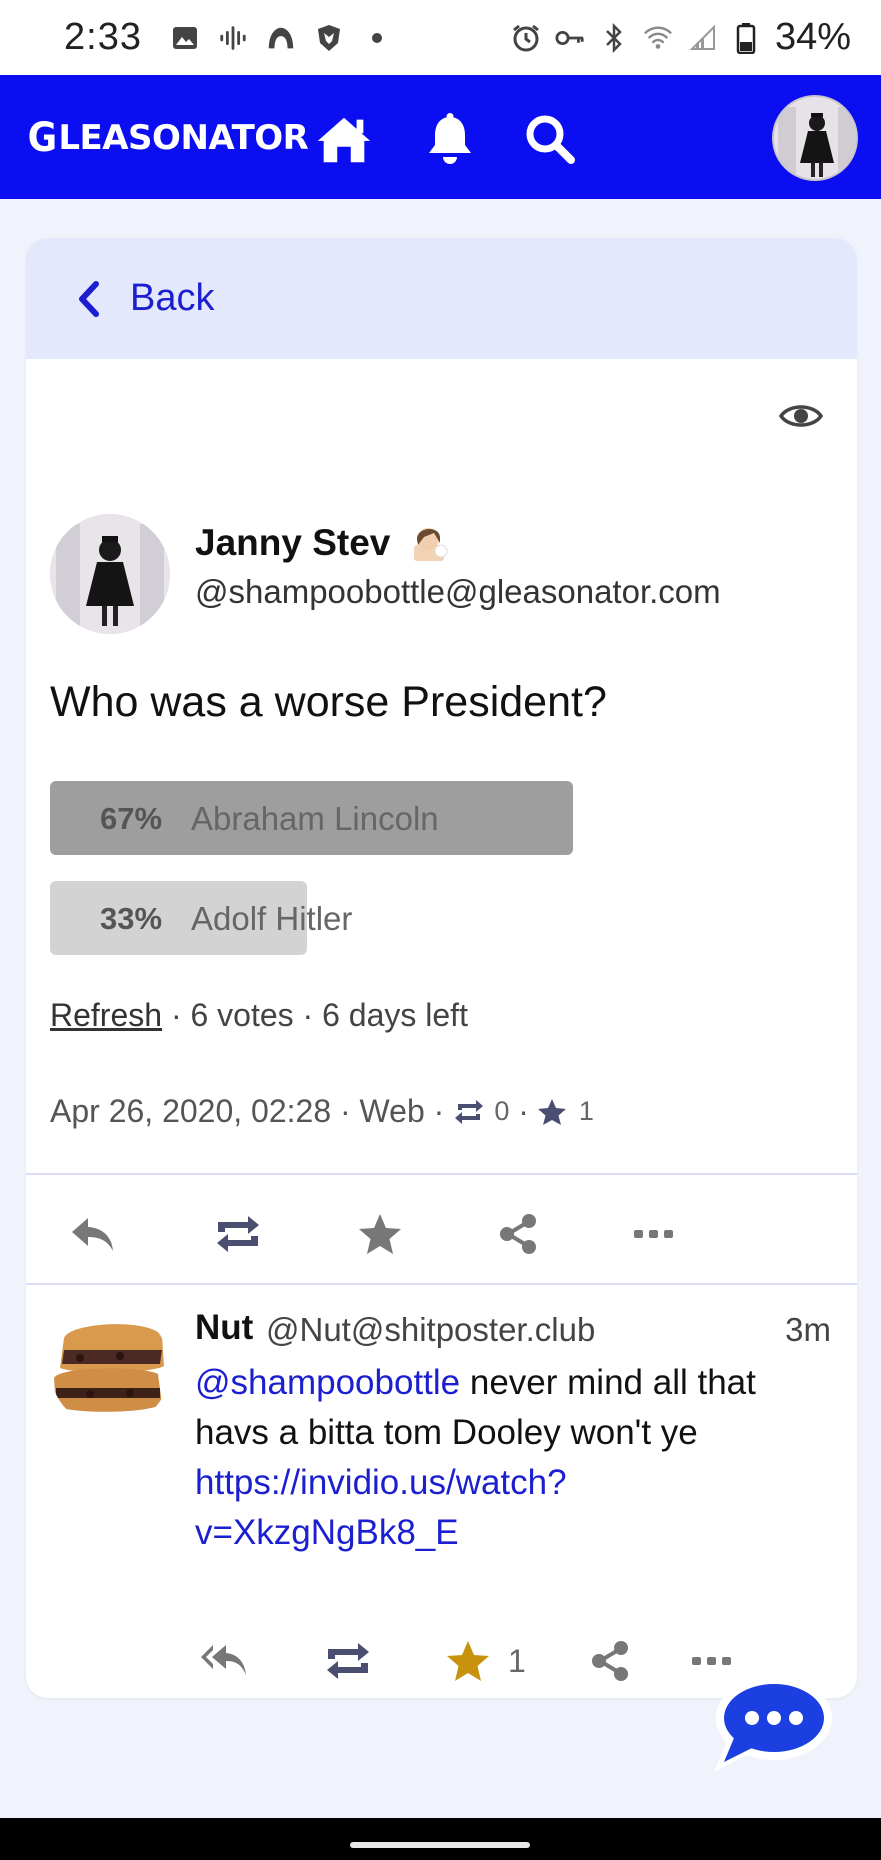 The height and width of the screenshot is (1860, 881). I want to click on author-handle: @shampoobottle@gleasonator.com, so click(458, 592).